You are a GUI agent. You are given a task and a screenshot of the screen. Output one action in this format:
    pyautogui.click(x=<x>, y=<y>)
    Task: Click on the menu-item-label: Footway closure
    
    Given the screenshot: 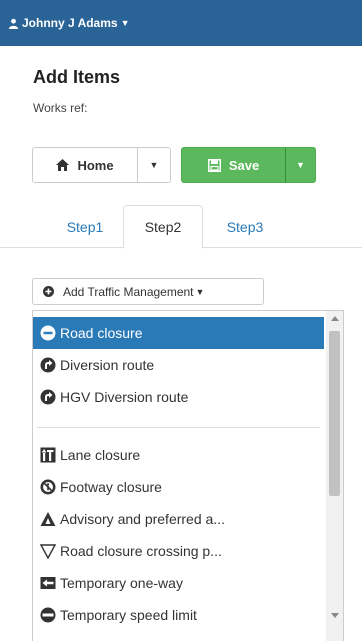 What is the action you would take?
    pyautogui.click(x=111, y=487)
    